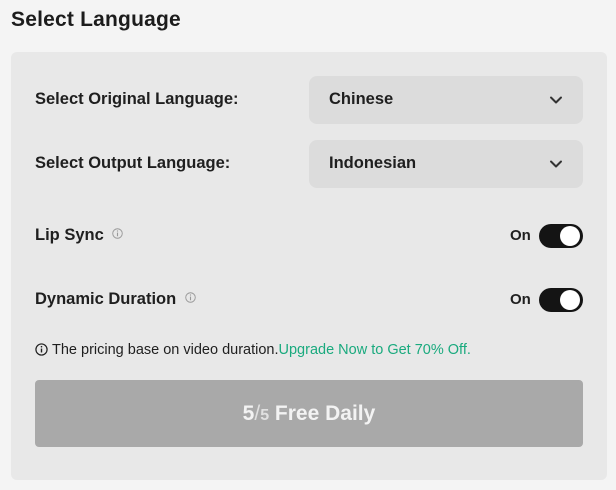 The image size is (616, 490). I want to click on output-language-label: Select Output Language:, so click(133, 163).